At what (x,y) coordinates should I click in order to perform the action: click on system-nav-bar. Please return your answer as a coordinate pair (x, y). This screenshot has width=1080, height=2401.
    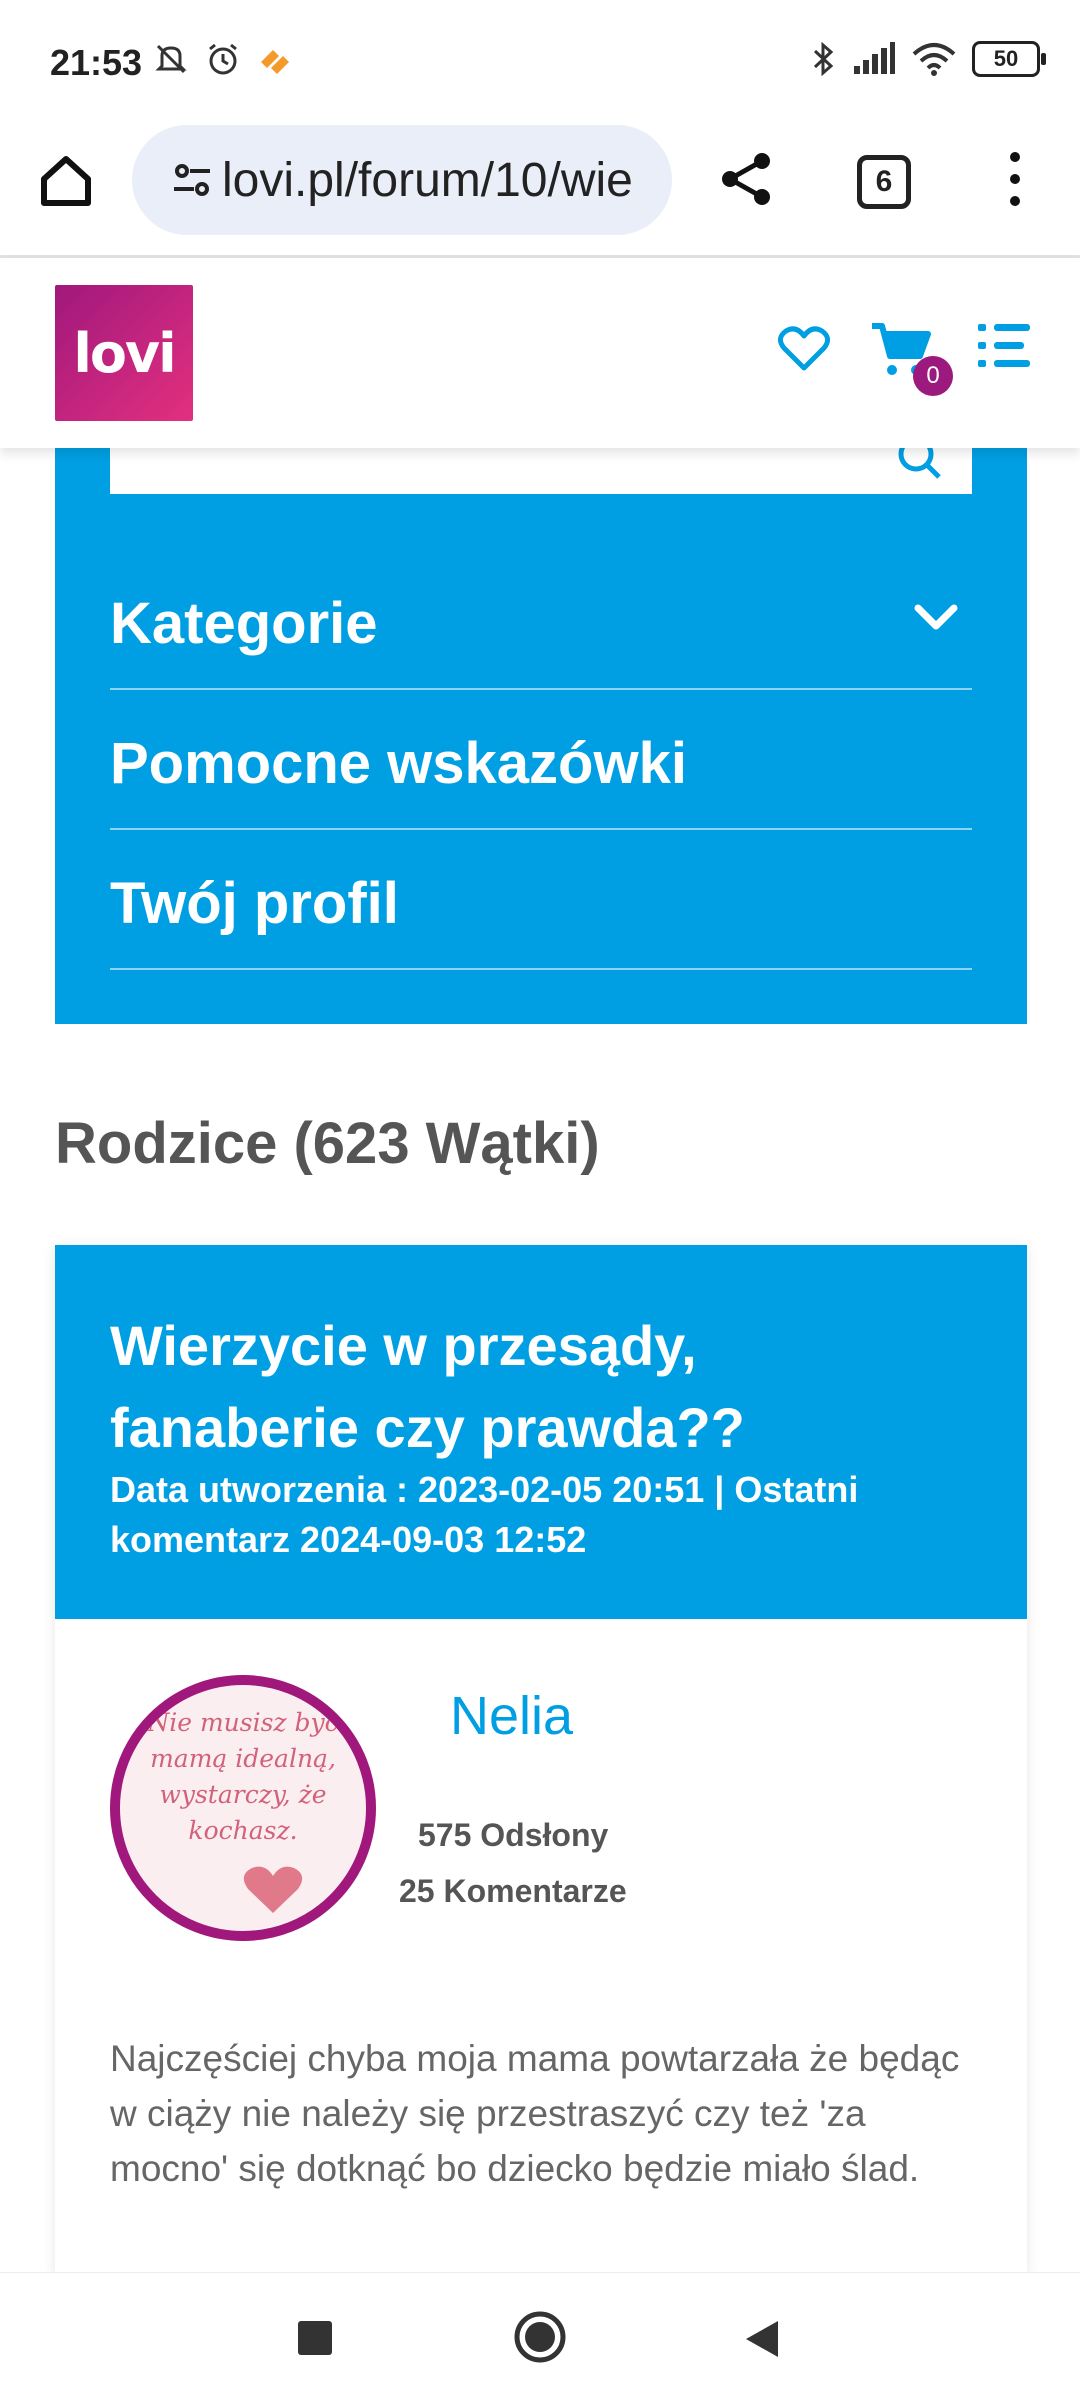
    Looking at the image, I should click on (540, 2336).